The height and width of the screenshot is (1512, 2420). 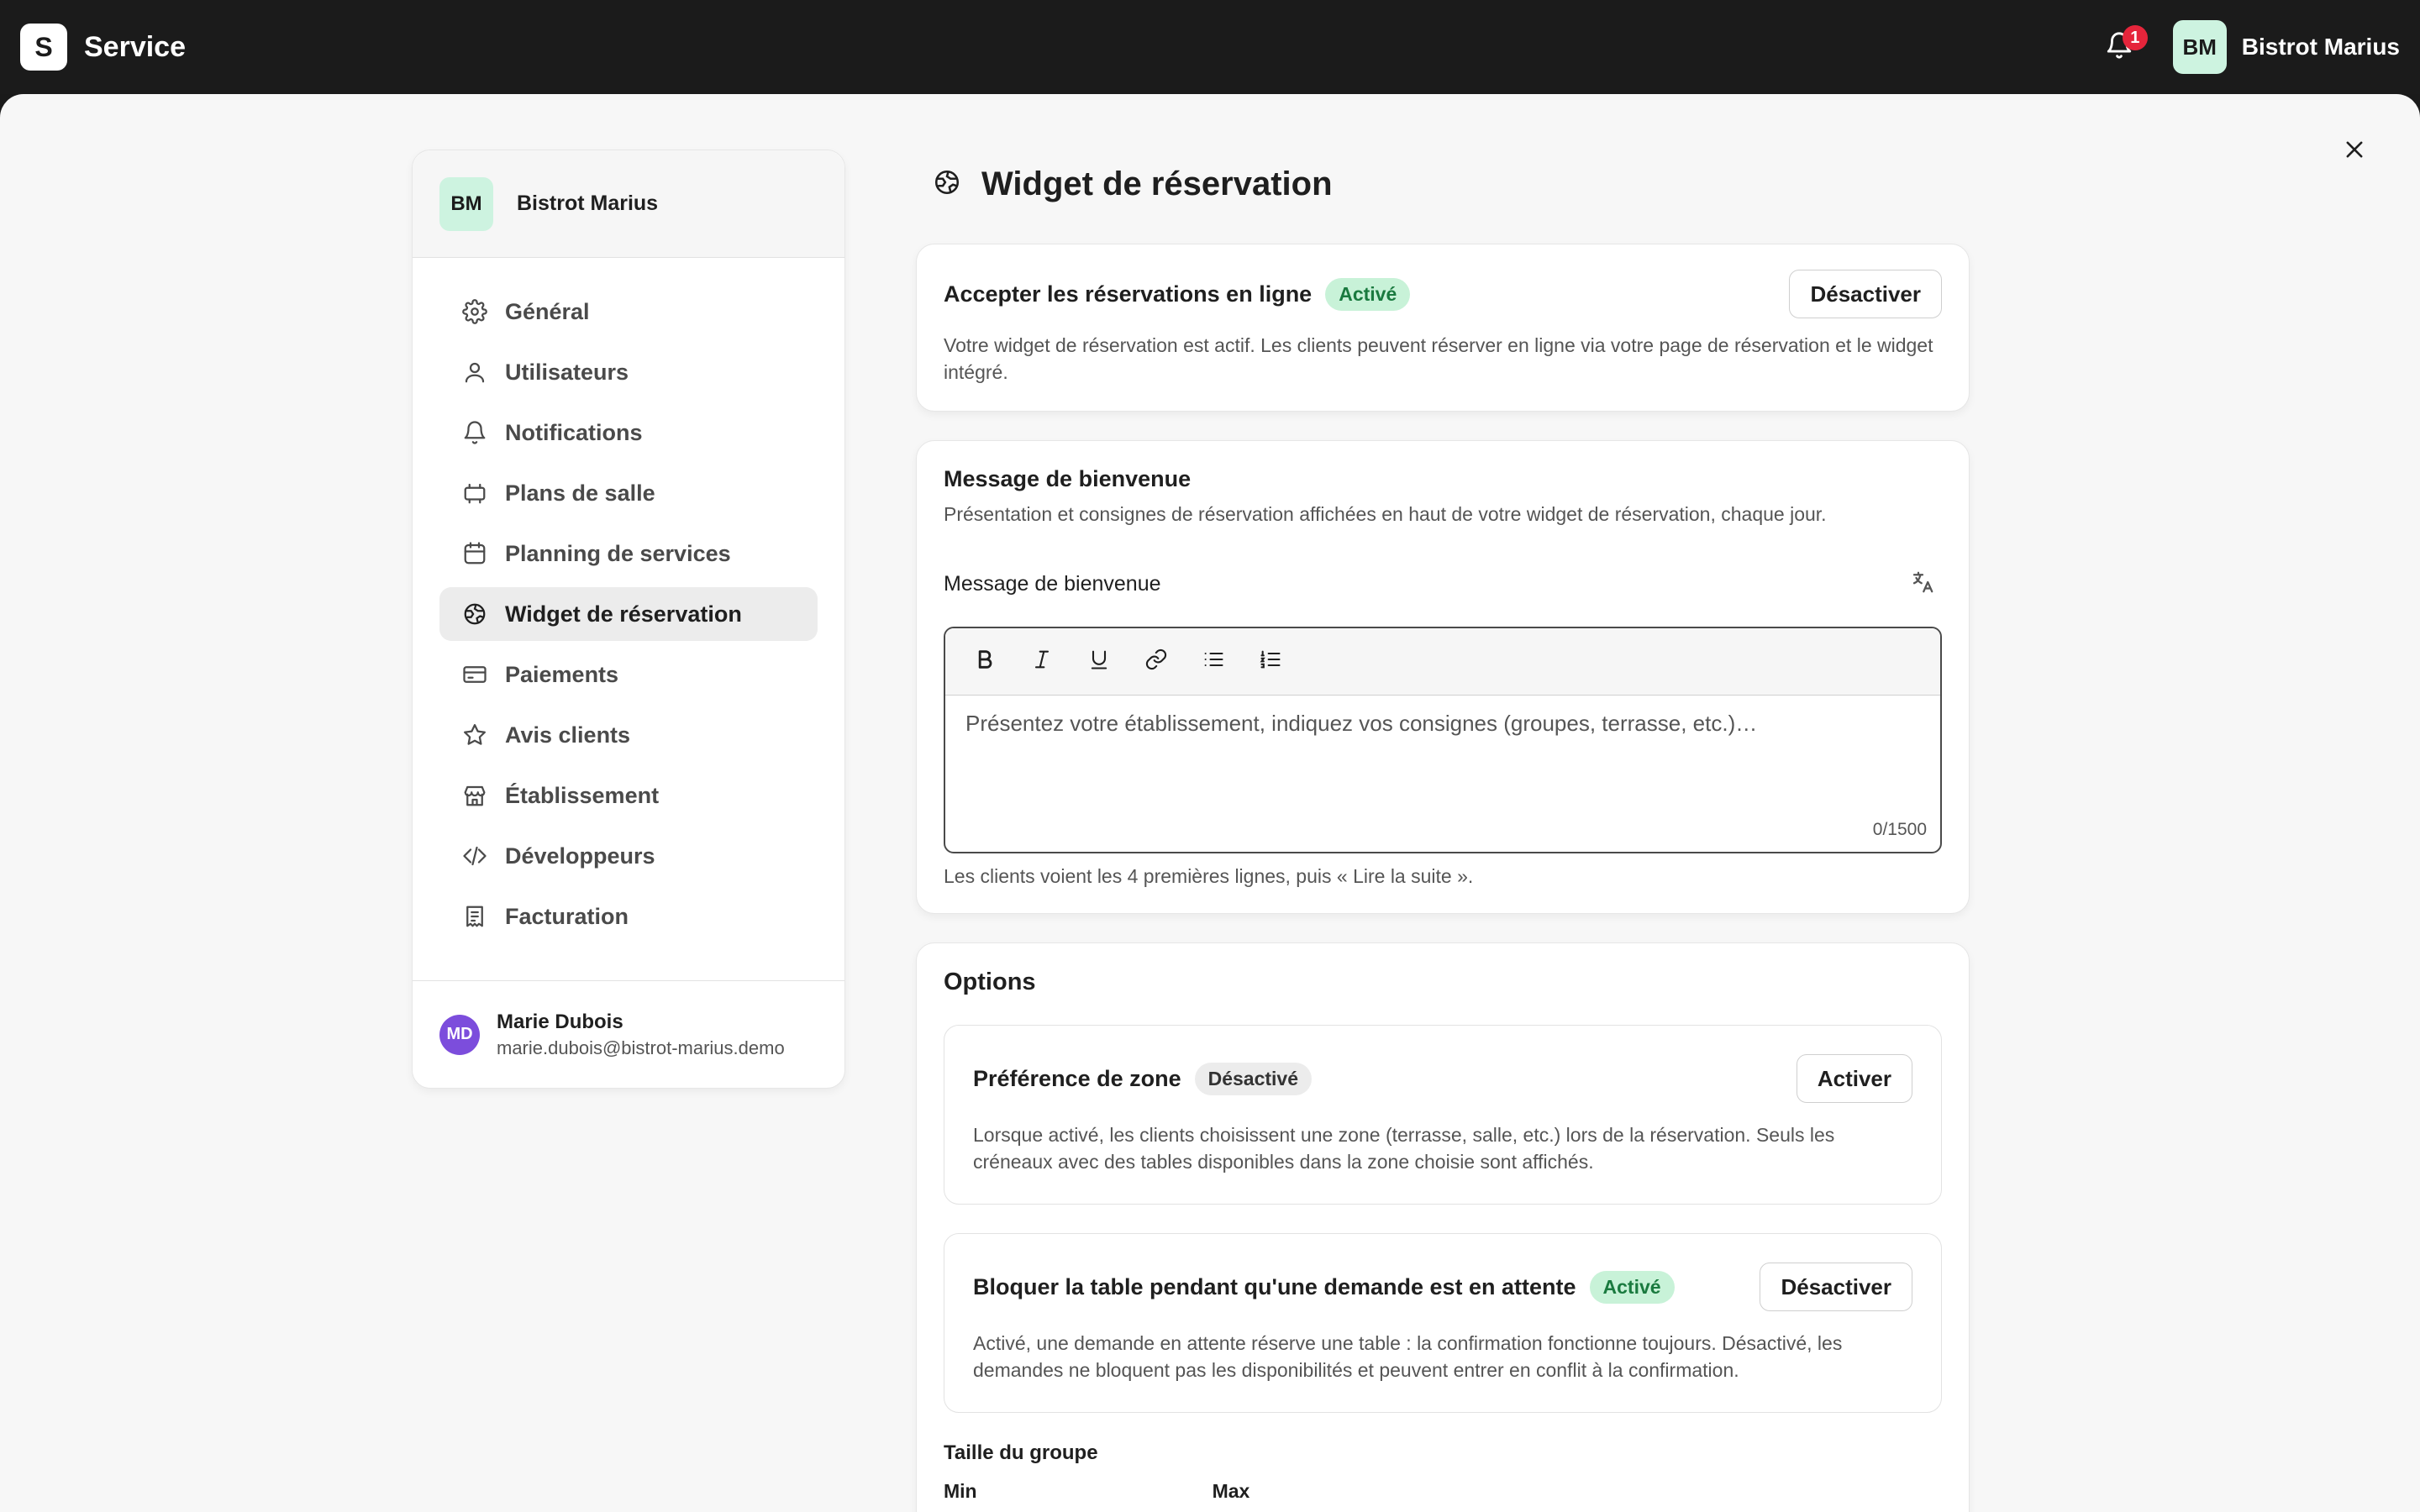 I want to click on welcome-message-input, so click(x=1442, y=774).